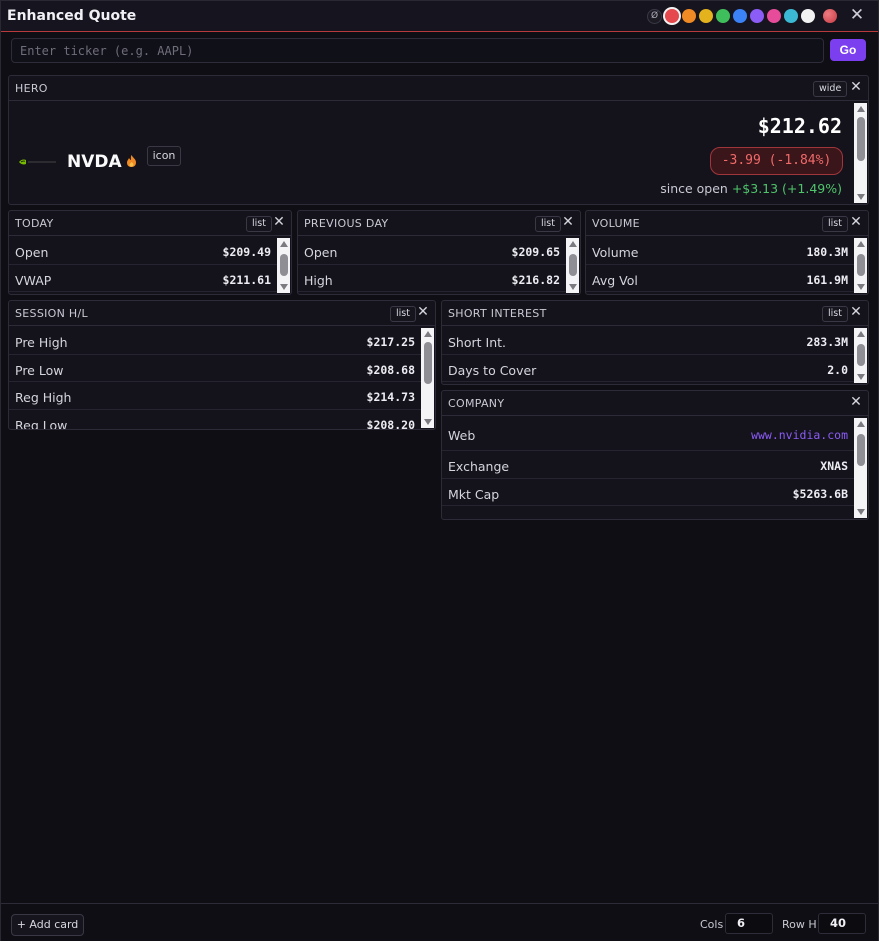  Describe the element at coordinates (535, 279) in the screenshot. I see `row-value: $216.82` at that location.